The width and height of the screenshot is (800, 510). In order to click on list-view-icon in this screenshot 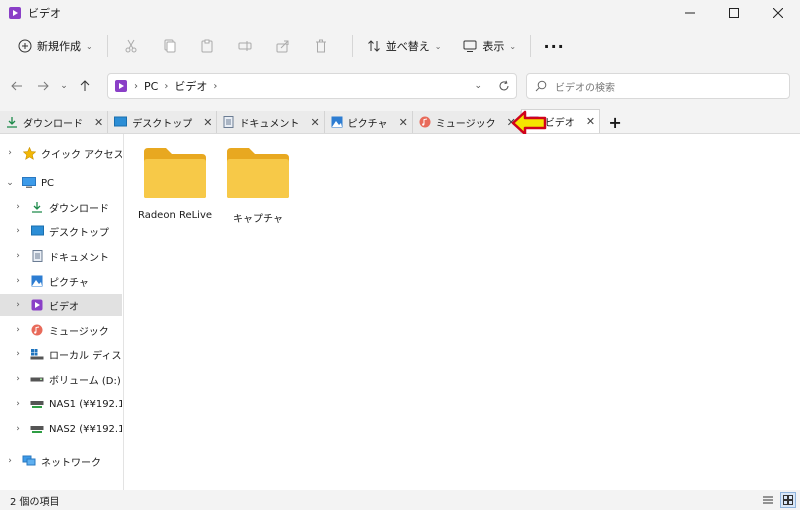, I will do `click(768, 500)`.